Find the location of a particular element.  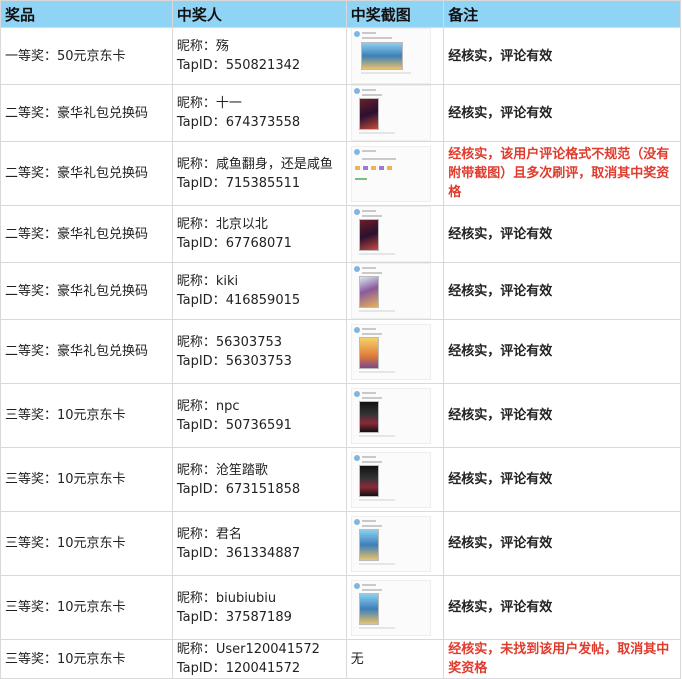

nickname-line: 昵称：君名 is located at coordinates (259, 534).